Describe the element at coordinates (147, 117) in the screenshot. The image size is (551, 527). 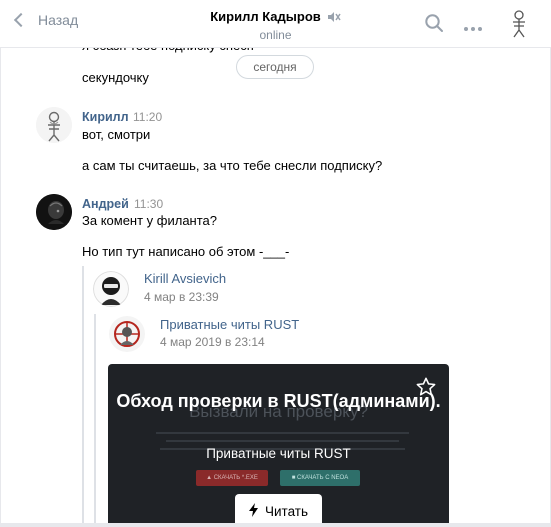
I see `message-time: 11:20` at that location.